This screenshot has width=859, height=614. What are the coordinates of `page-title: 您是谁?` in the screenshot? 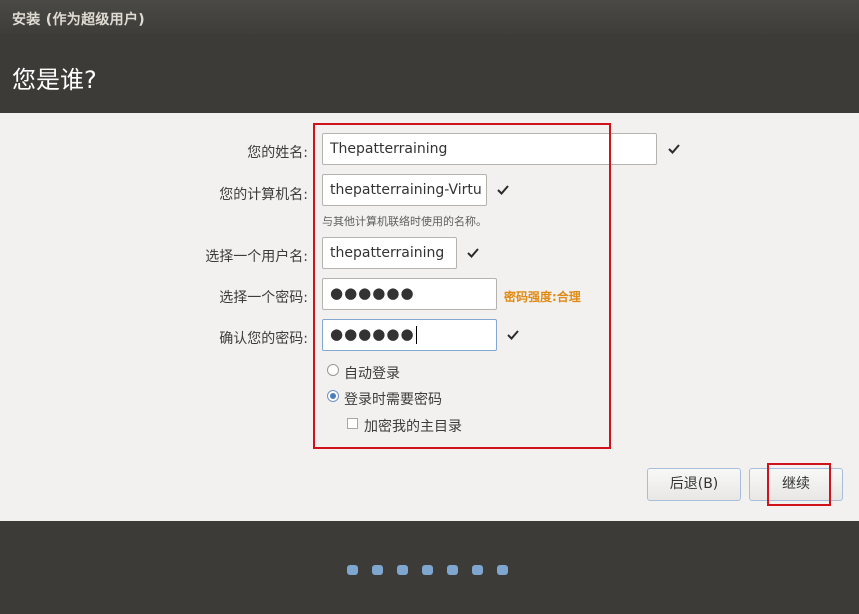 It's located at (54, 80).